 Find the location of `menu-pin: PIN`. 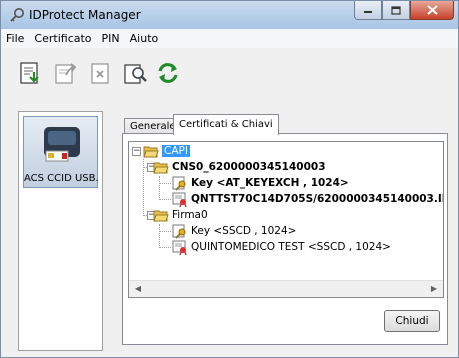

menu-pin: PIN is located at coordinates (111, 38).